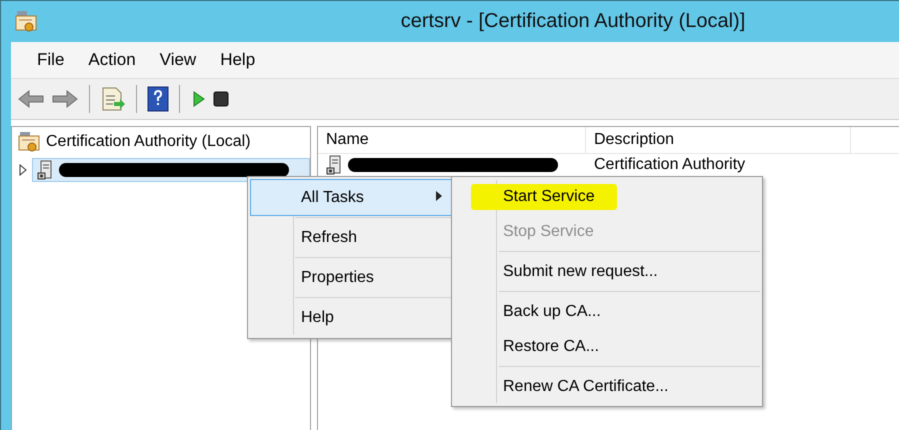 The image size is (899, 430). I want to click on help-icon, so click(158, 99).